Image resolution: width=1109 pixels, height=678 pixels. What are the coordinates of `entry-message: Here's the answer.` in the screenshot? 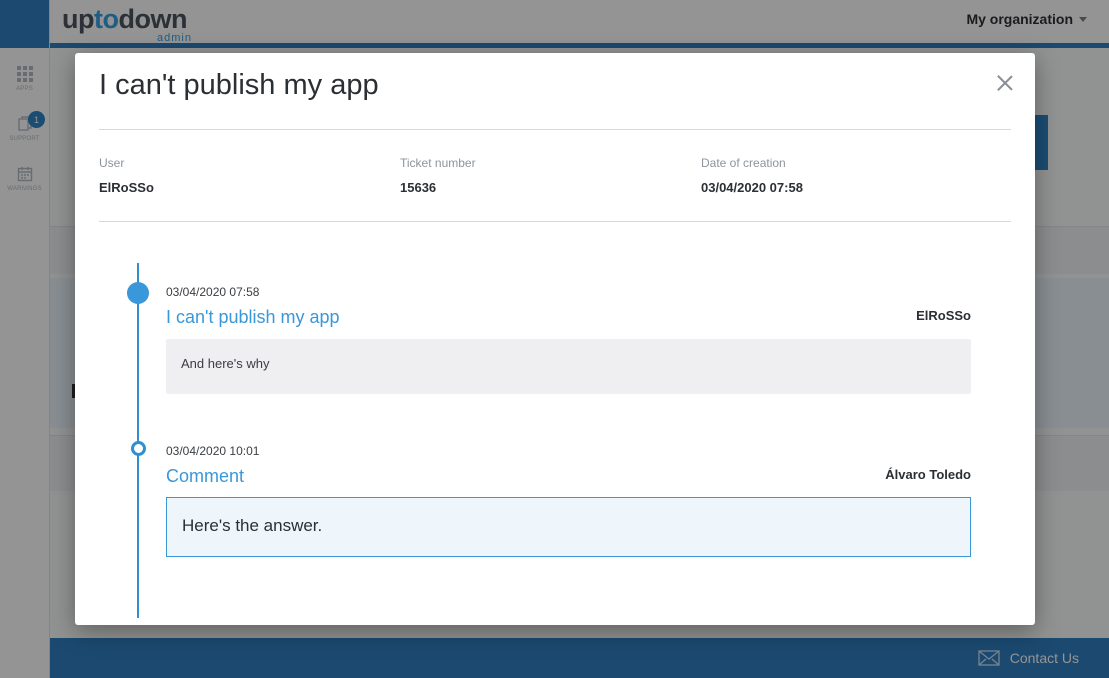 It's located at (568, 527).